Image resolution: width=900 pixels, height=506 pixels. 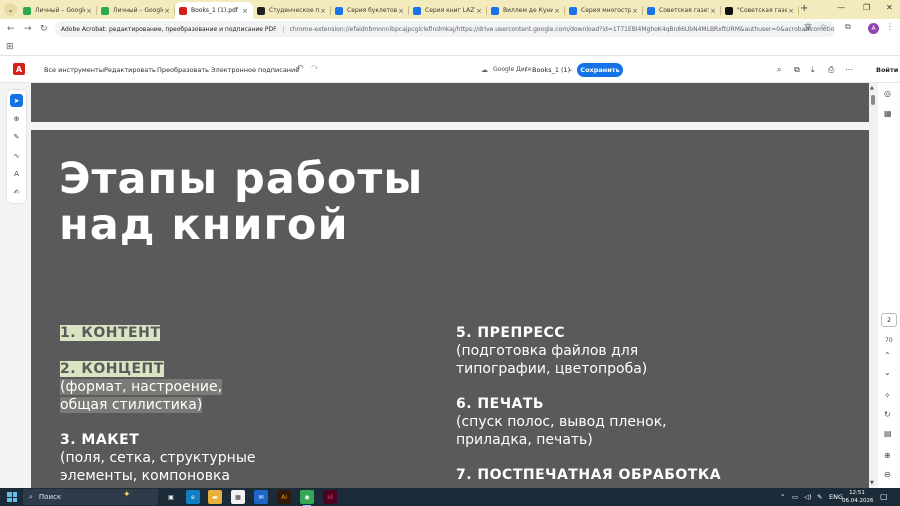 I want to click on chevron-down-icon: ⌄, so click(x=570, y=69).